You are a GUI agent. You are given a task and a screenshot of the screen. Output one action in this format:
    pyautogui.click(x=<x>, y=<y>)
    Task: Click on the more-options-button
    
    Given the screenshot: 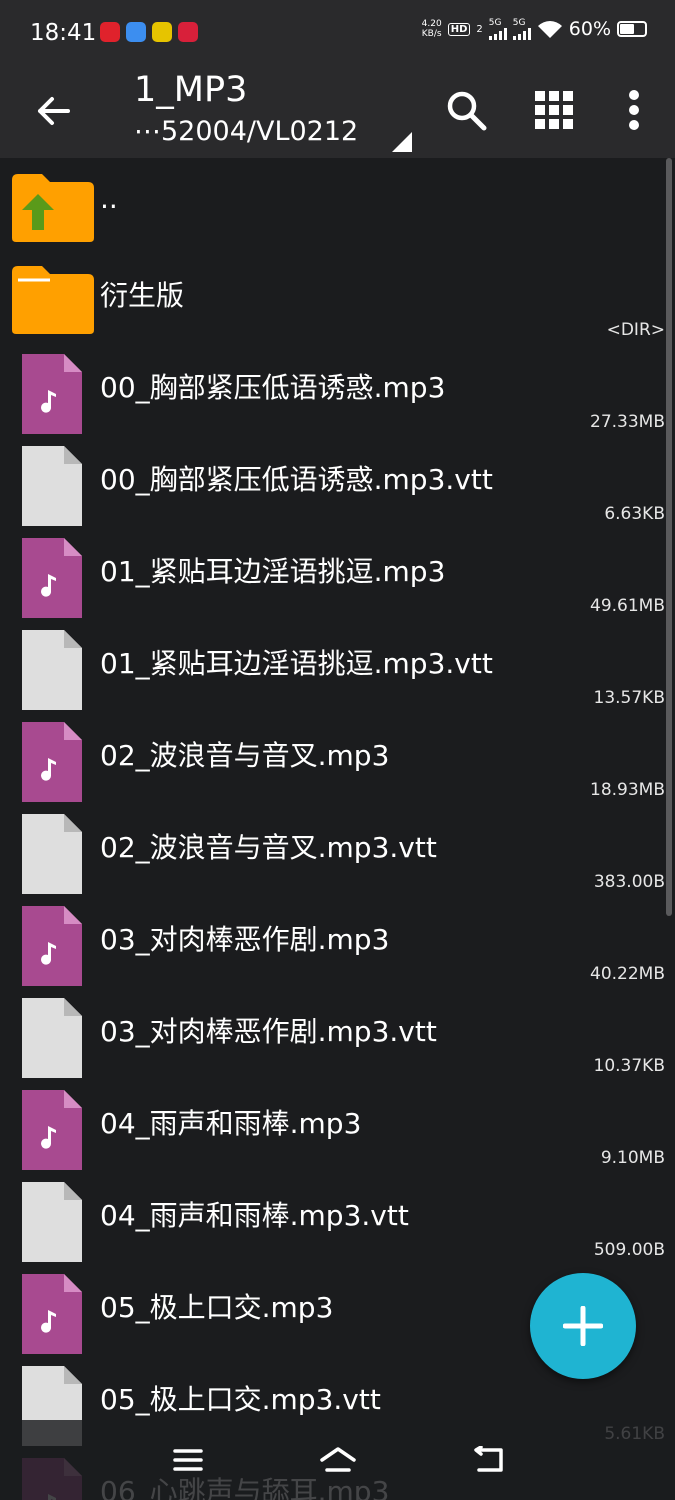 What is the action you would take?
    pyautogui.click(x=634, y=110)
    